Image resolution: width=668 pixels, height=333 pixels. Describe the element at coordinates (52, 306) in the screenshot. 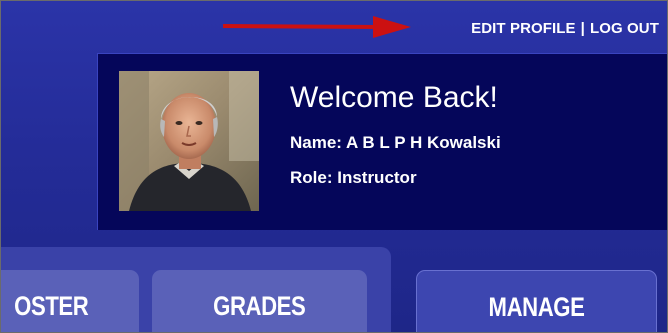

I see `tab-roster-label: OSTER` at that location.